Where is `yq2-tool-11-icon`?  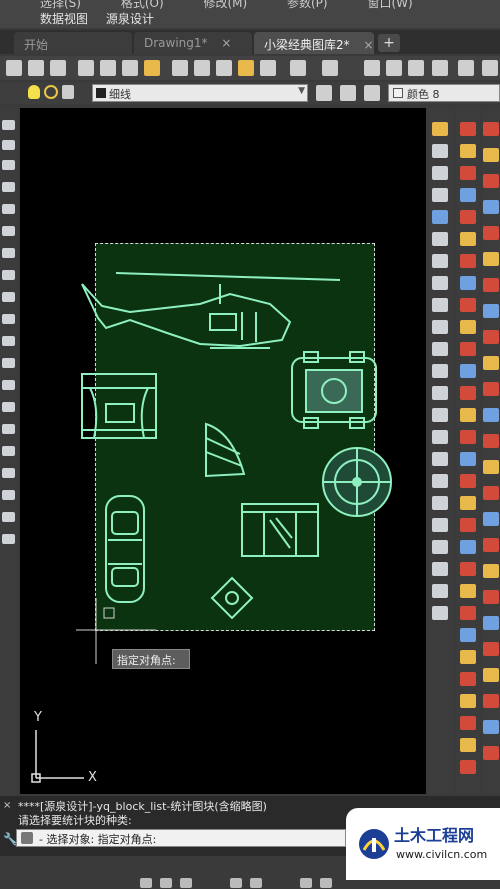 yq2-tool-11-icon is located at coordinates (491, 389).